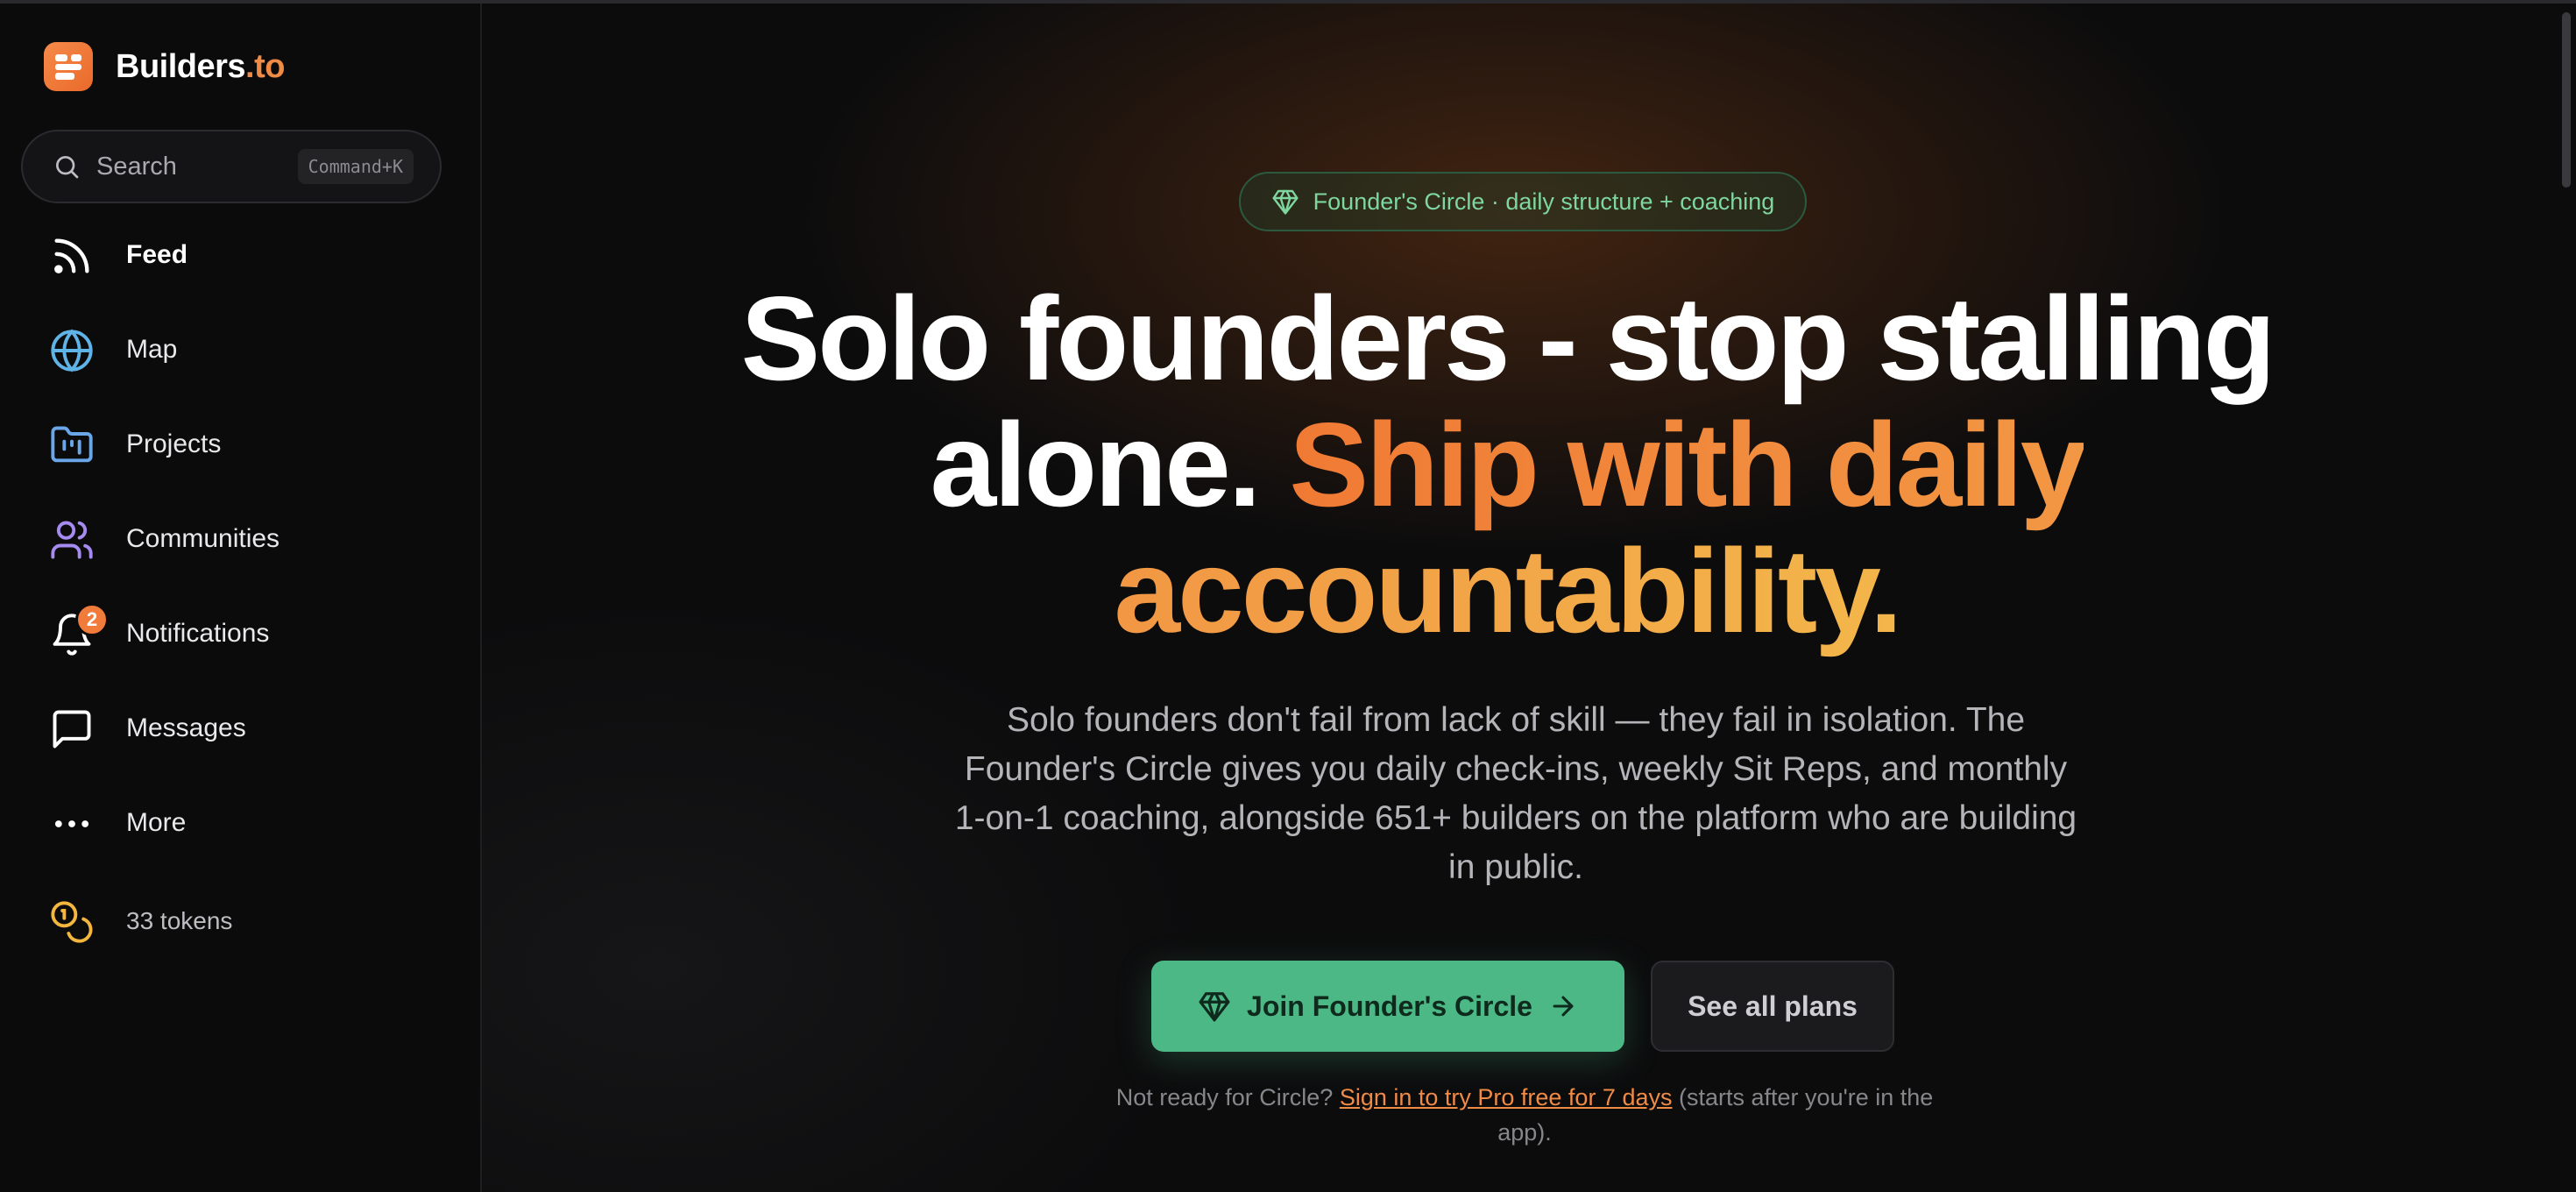 The image size is (2576, 1192). Describe the element at coordinates (1224, 1097) in the screenshot. I see `footnote-prefix: Not ready for Circle?` at that location.